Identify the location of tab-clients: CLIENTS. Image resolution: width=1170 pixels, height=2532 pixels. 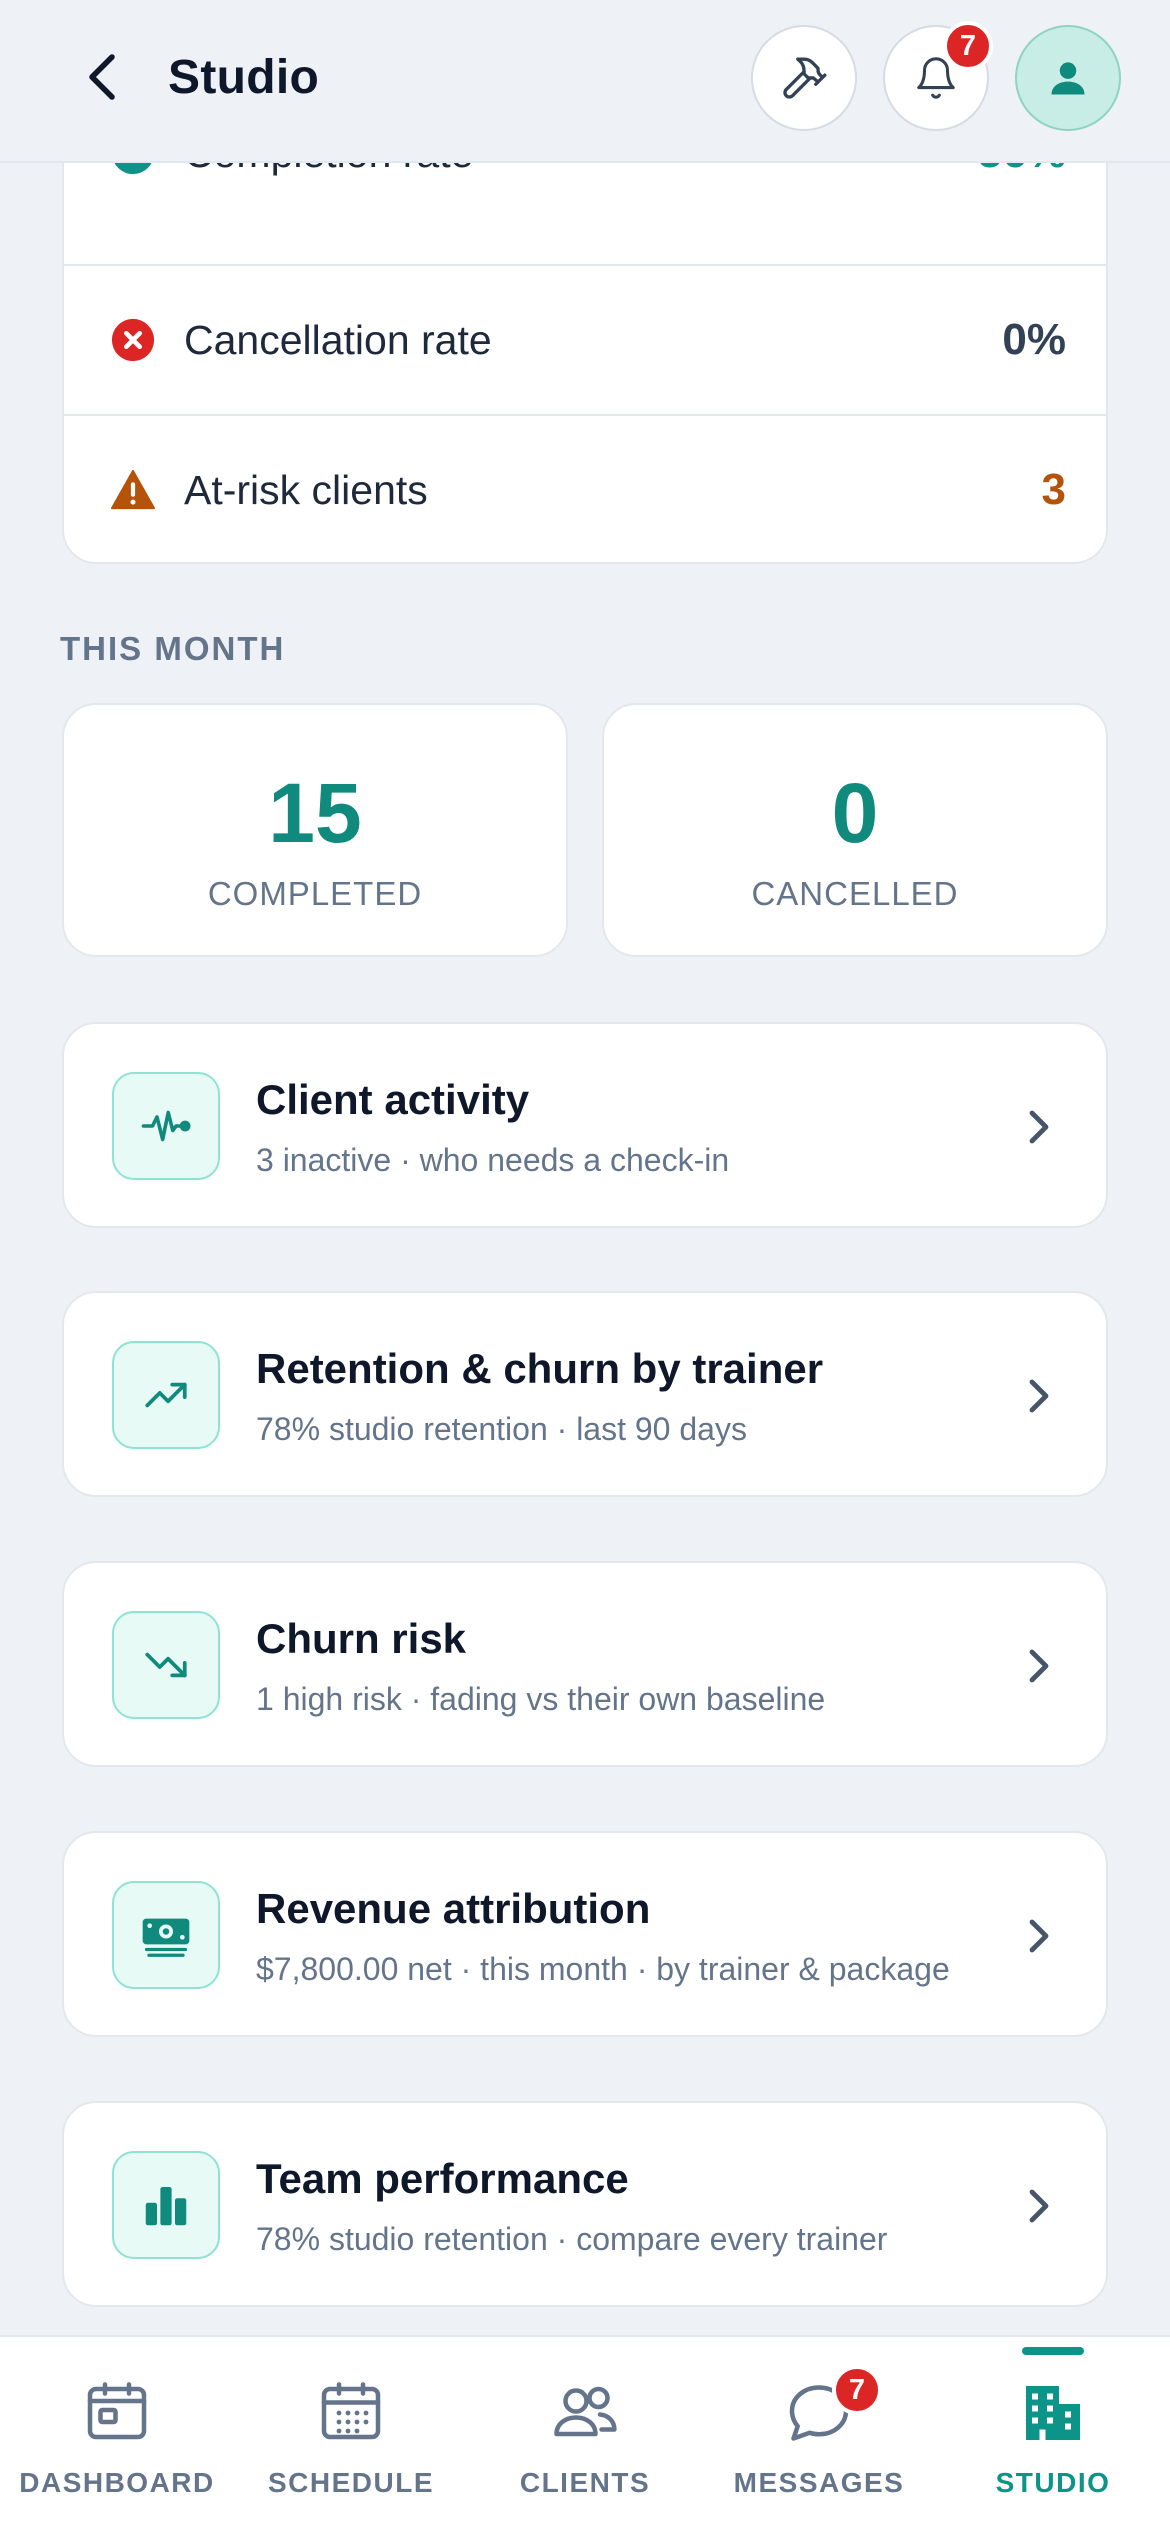
(585, 2434).